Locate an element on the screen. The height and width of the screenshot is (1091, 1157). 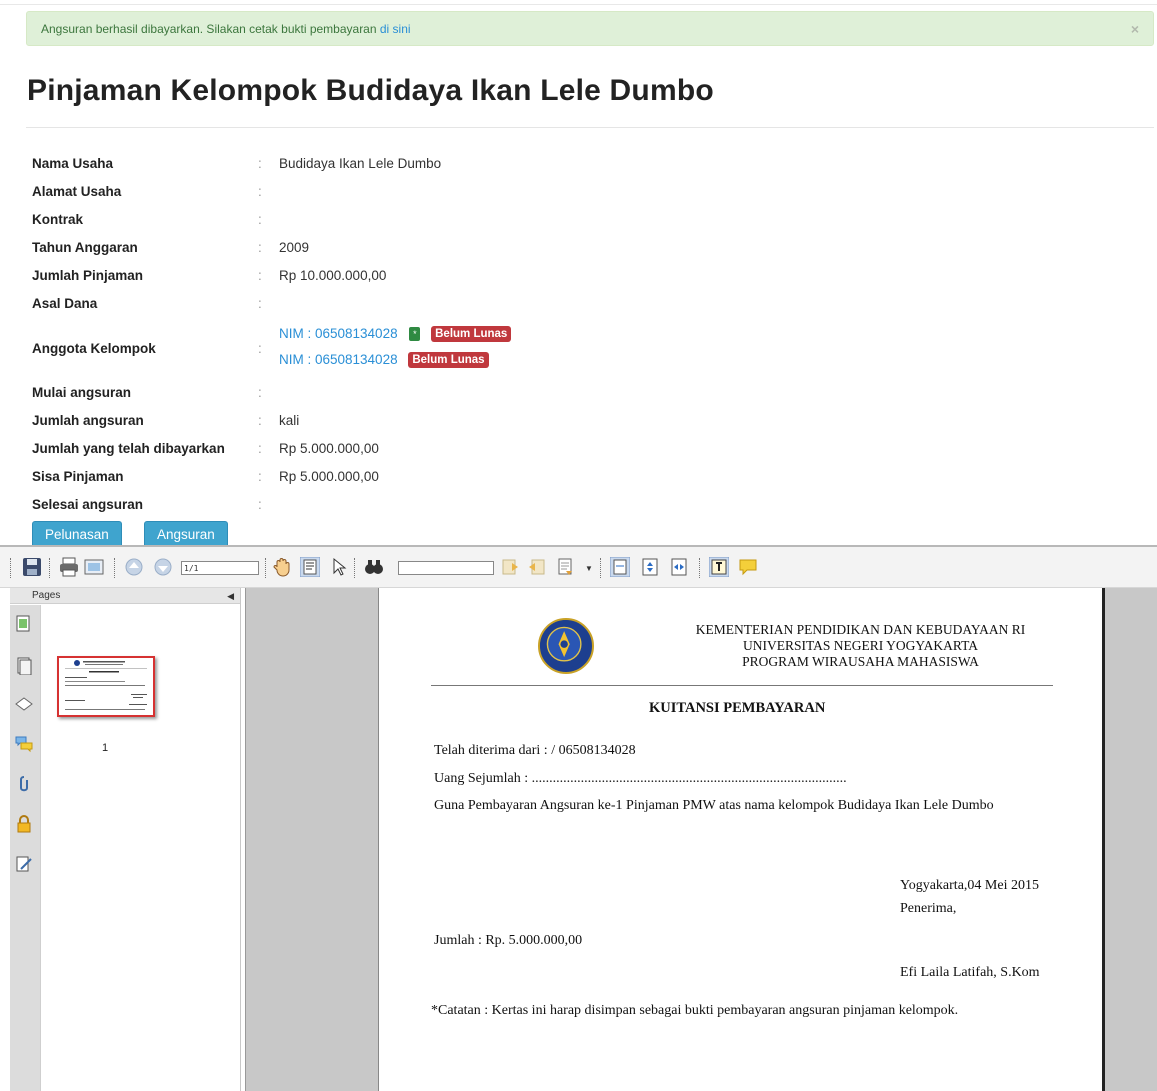
info-label: Mulai angsuran is located at coordinates (82, 392).